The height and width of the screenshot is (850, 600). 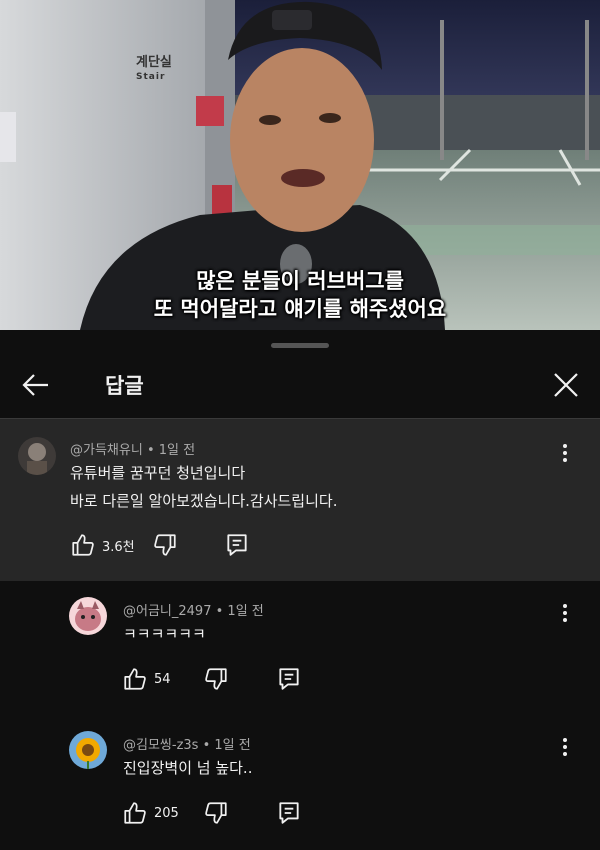 I want to click on replies-header: 답글, so click(x=300, y=384).